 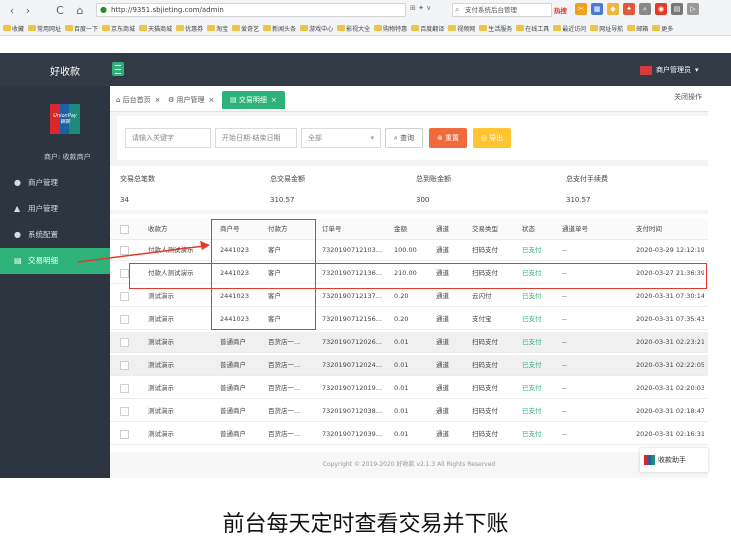 I want to click on address-tools: ⊞ ✦ ∨, so click(x=420, y=8).